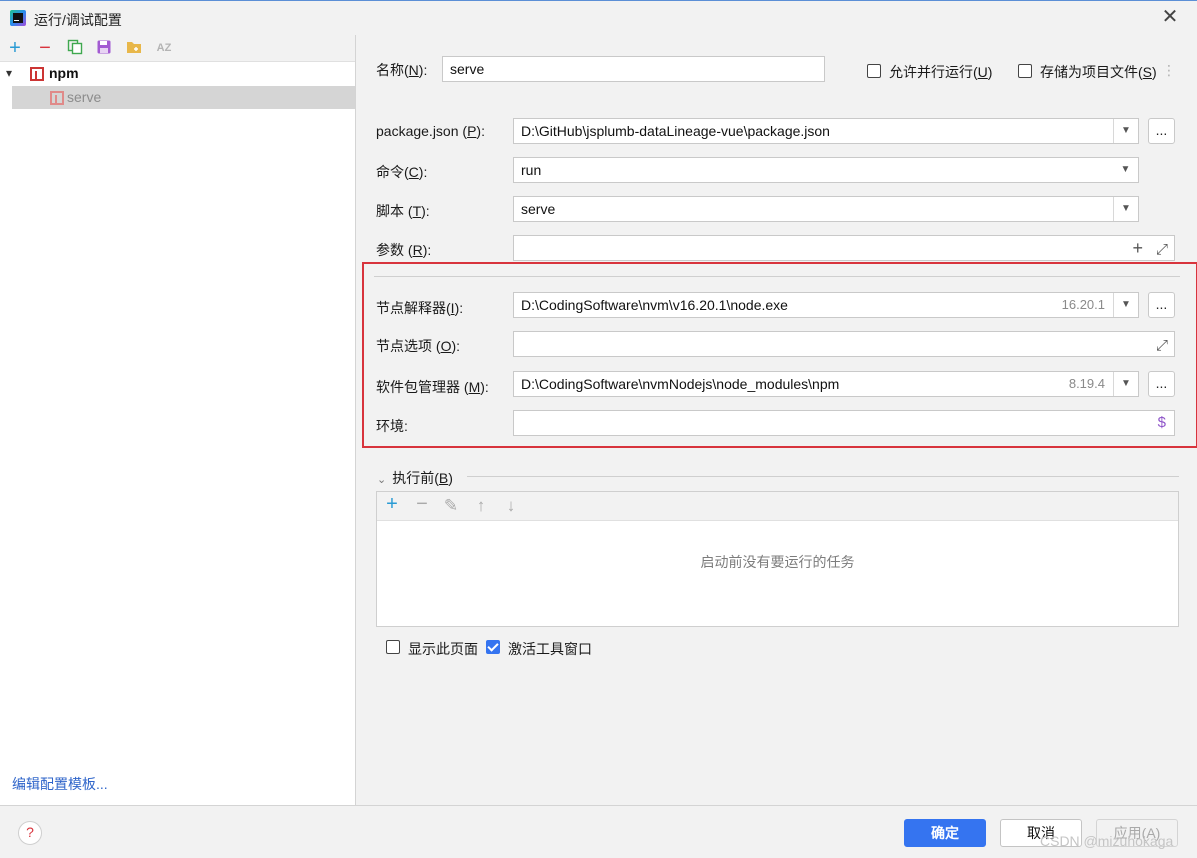  I want to click on package-manager-label: 软件包管理器 (M):, so click(432, 387).